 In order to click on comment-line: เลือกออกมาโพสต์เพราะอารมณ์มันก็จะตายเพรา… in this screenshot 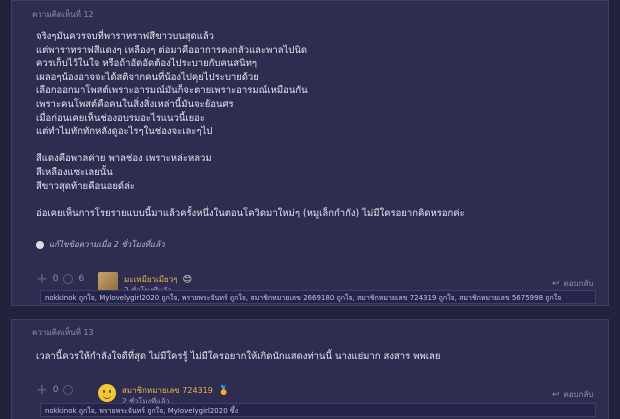, I will do `click(172, 91)`.